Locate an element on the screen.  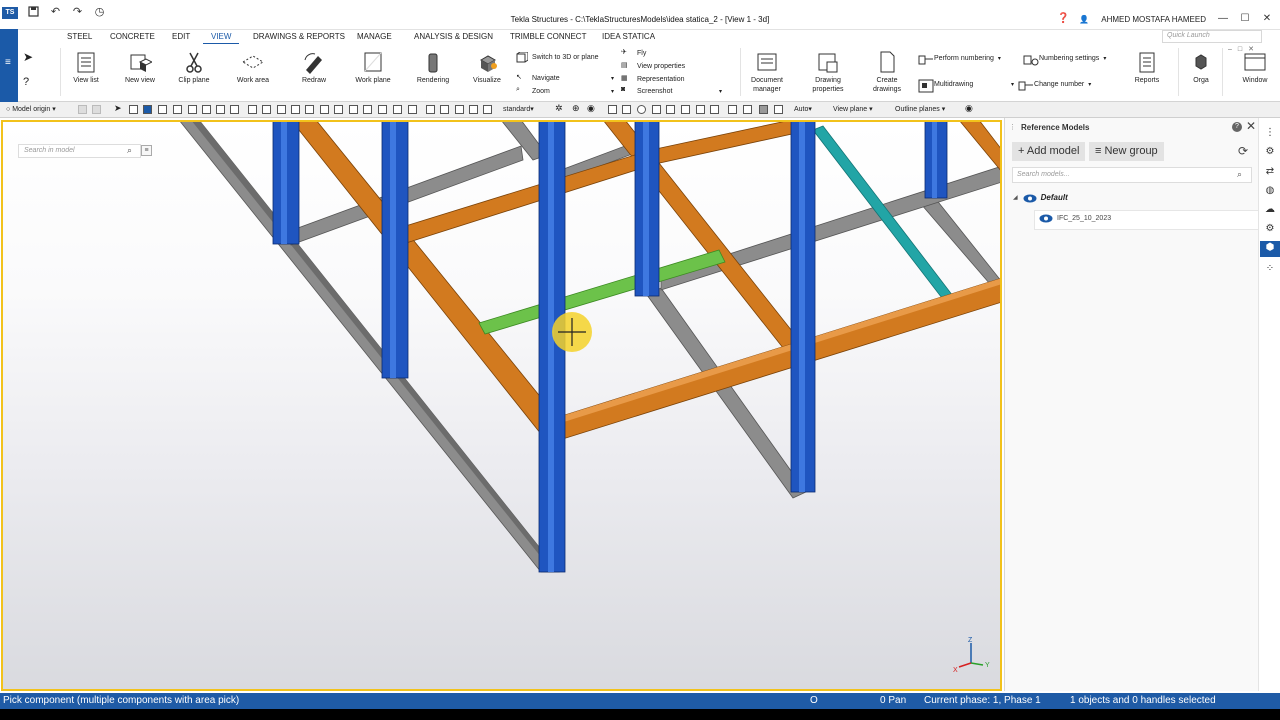
snap-reference-icon is located at coordinates (732, 109).